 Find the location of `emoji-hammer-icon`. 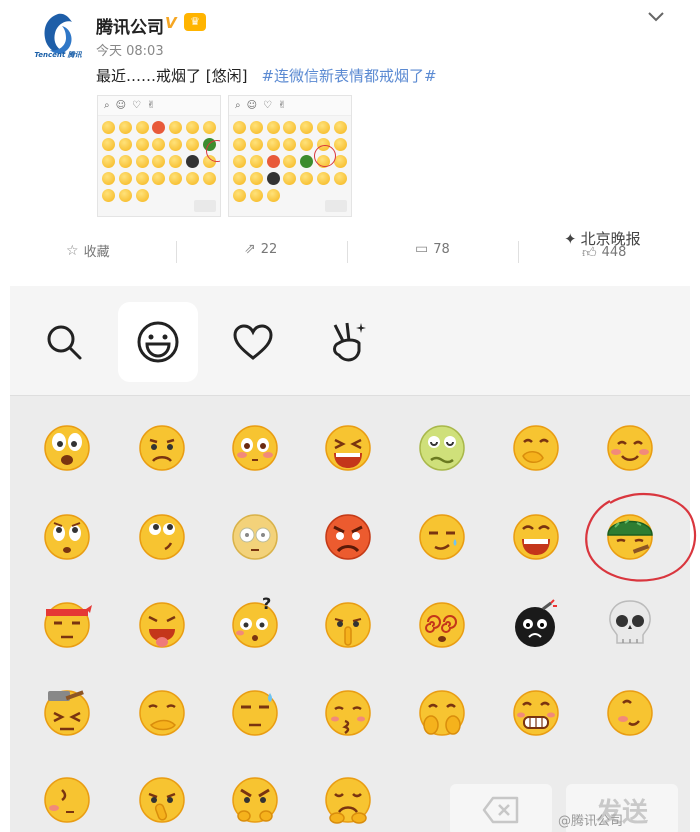

emoji-hammer-icon is located at coordinates (67, 712).